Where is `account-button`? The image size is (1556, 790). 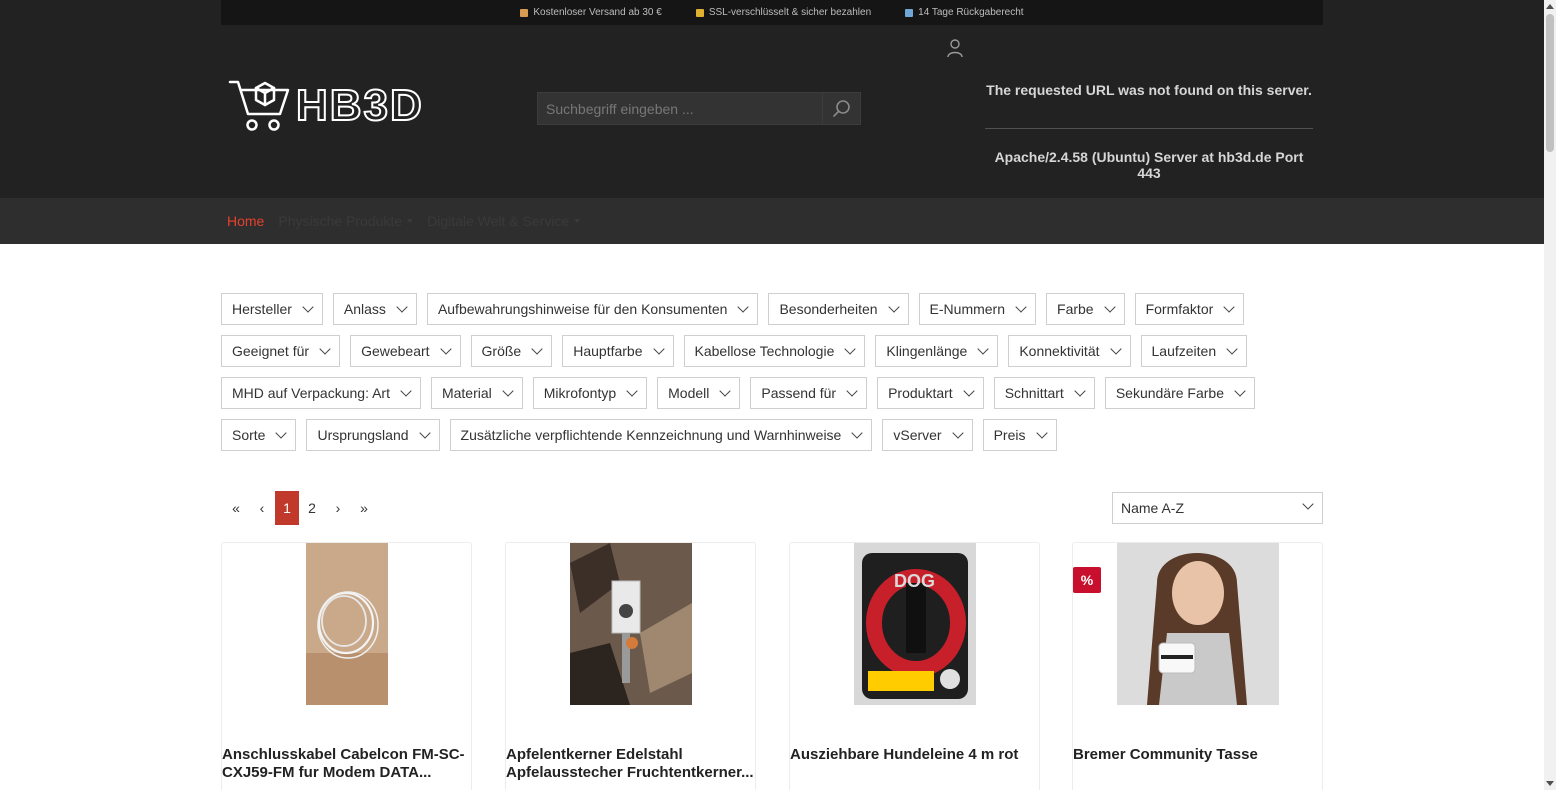 account-button is located at coordinates (955, 48).